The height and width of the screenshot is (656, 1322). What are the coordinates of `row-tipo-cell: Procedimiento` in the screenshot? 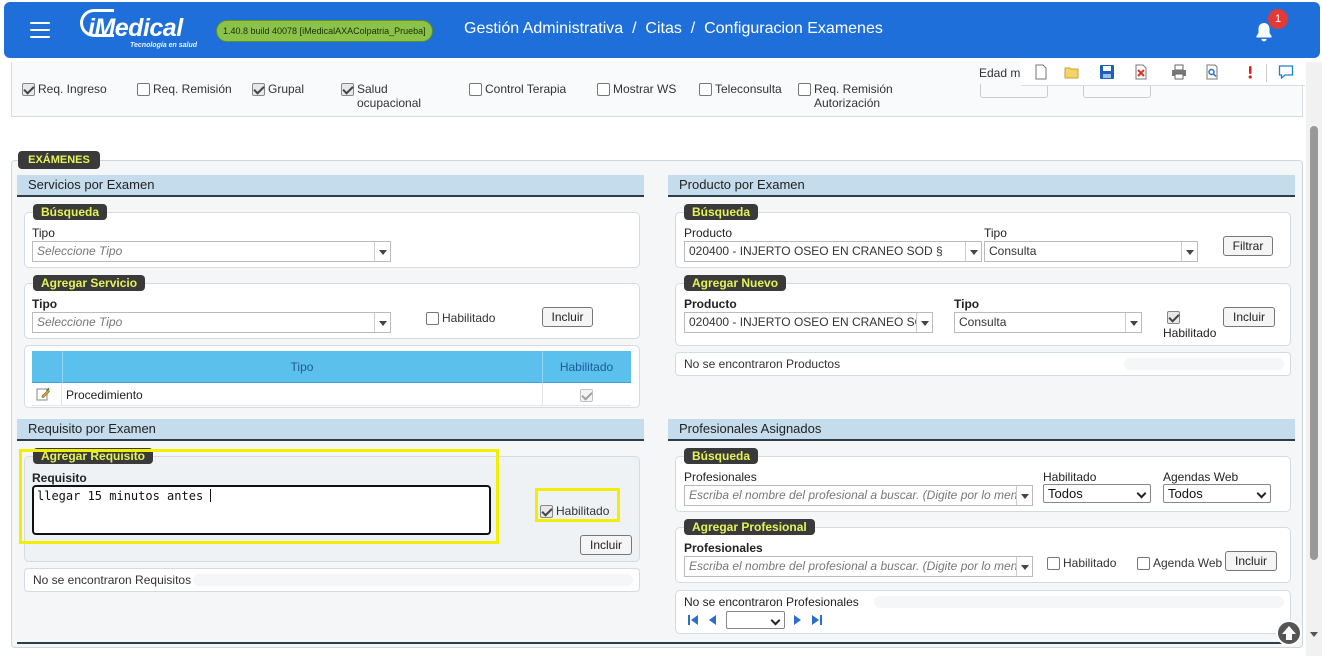 It's located at (104, 395).